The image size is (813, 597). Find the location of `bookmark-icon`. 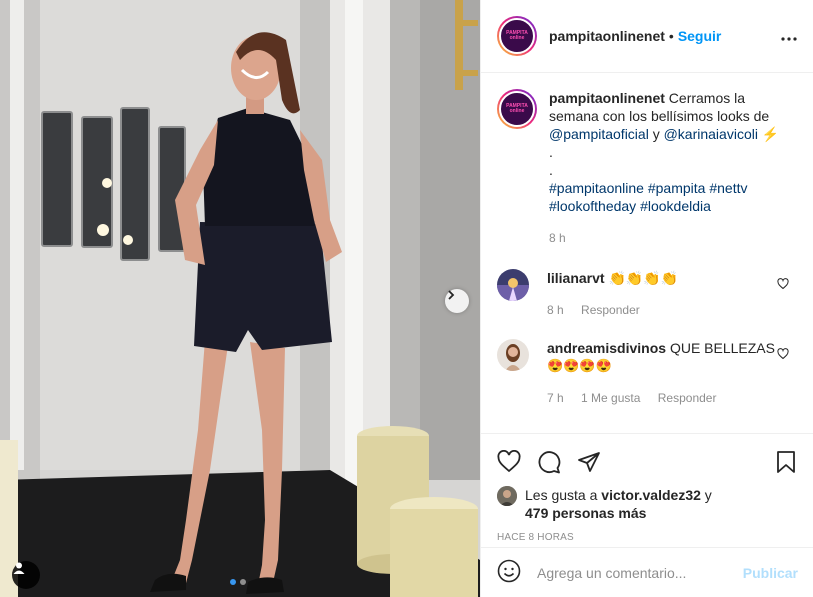

bookmark-icon is located at coordinates (786, 462).